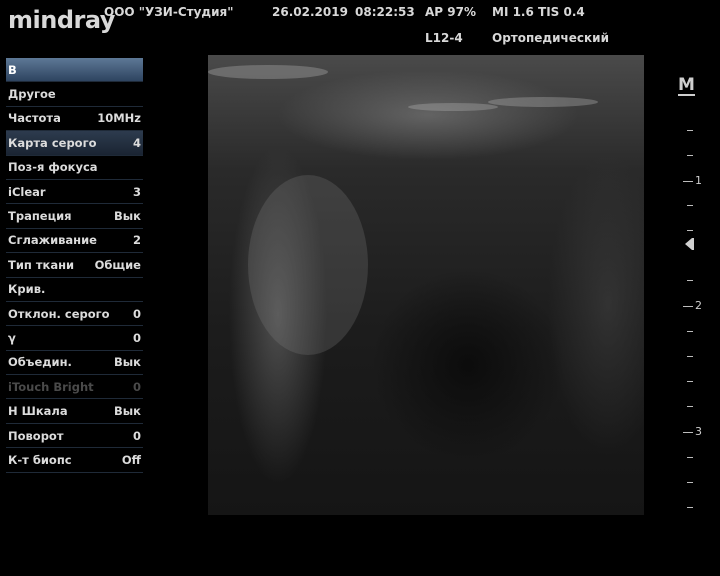  I want to click on menu-item-smoothing: Сглаживание 2, so click(74, 241).